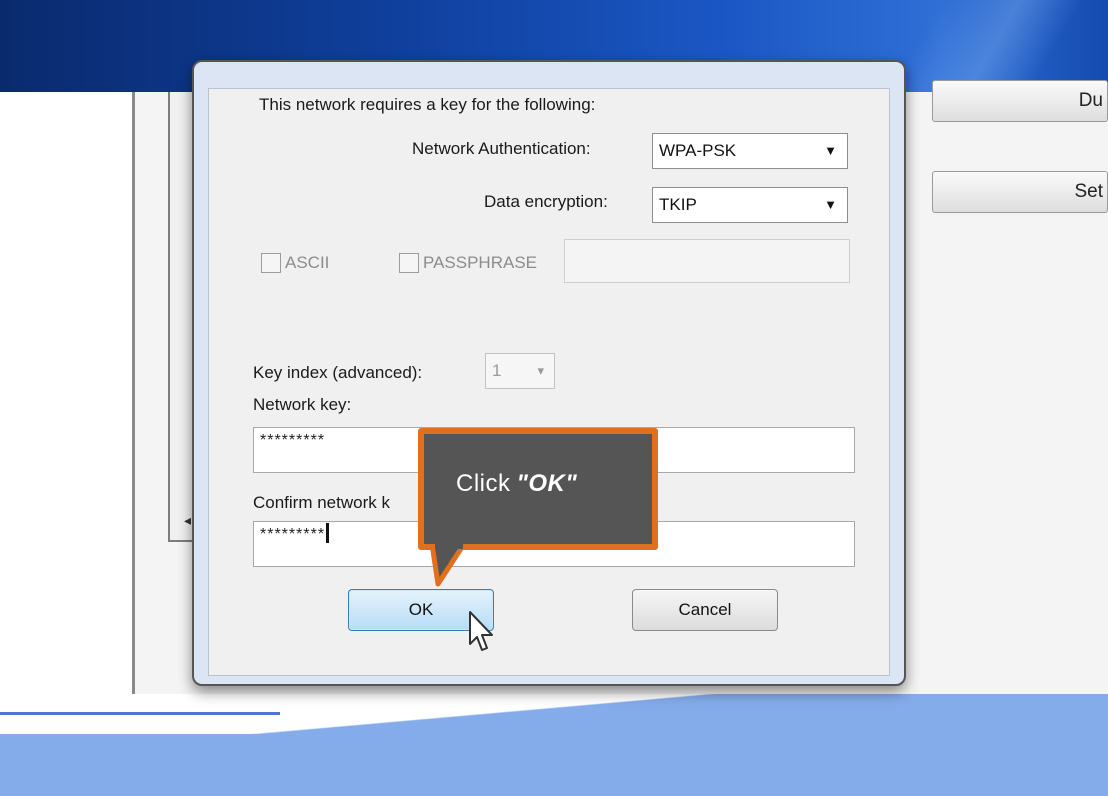  I want to click on data-encryption-value: TKIP, so click(678, 204).